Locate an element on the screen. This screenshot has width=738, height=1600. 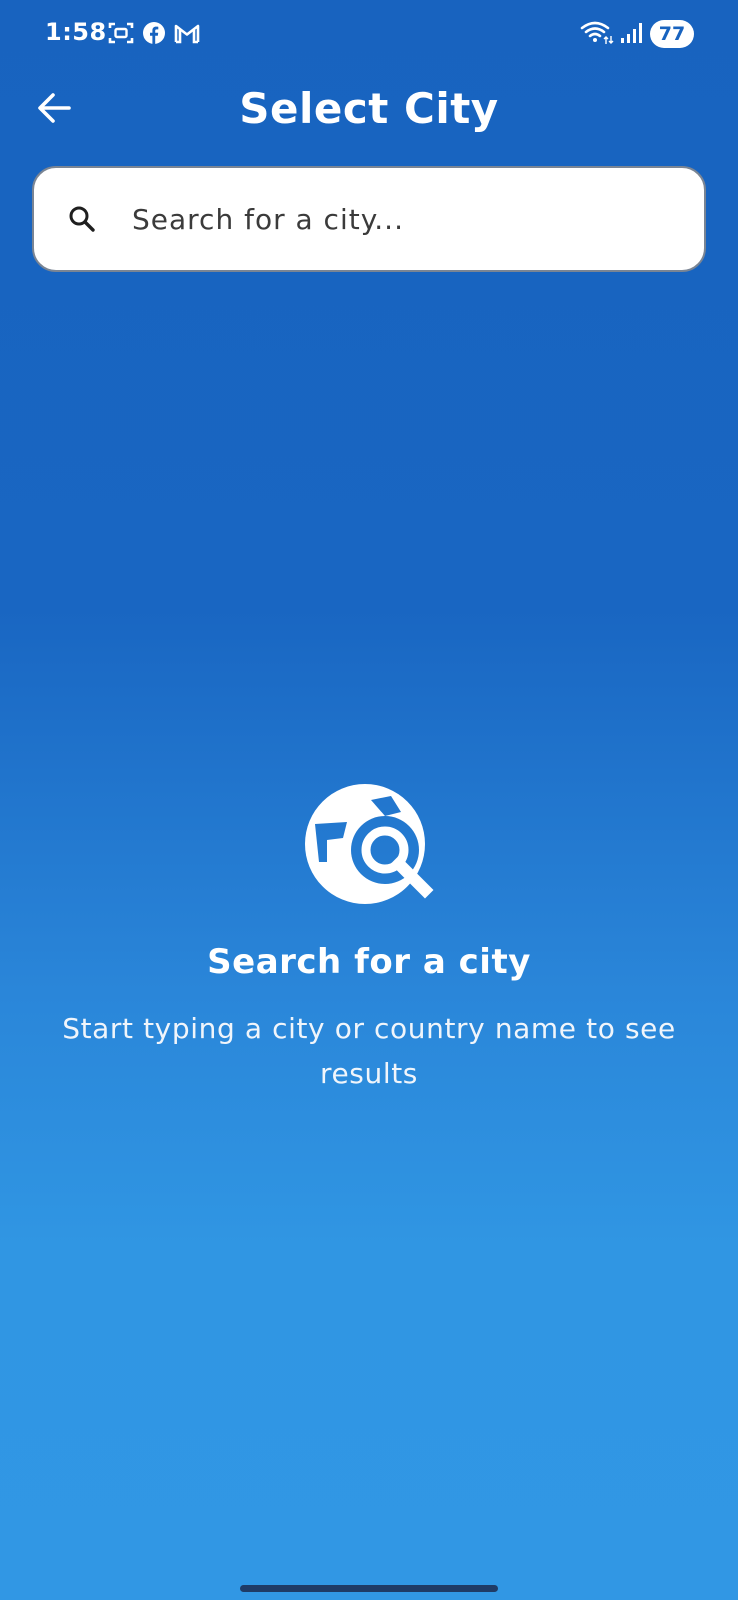
search-icon is located at coordinates (79, 219).